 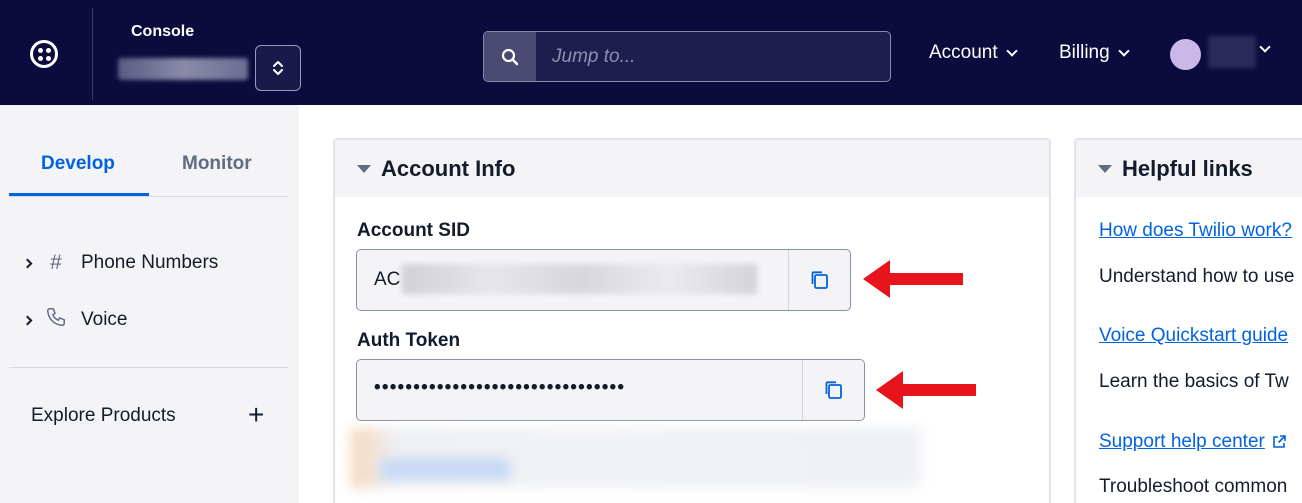 What do you see at coordinates (510, 56) in the screenshot?
I see `search-icon` at bounding box center [510, 56].